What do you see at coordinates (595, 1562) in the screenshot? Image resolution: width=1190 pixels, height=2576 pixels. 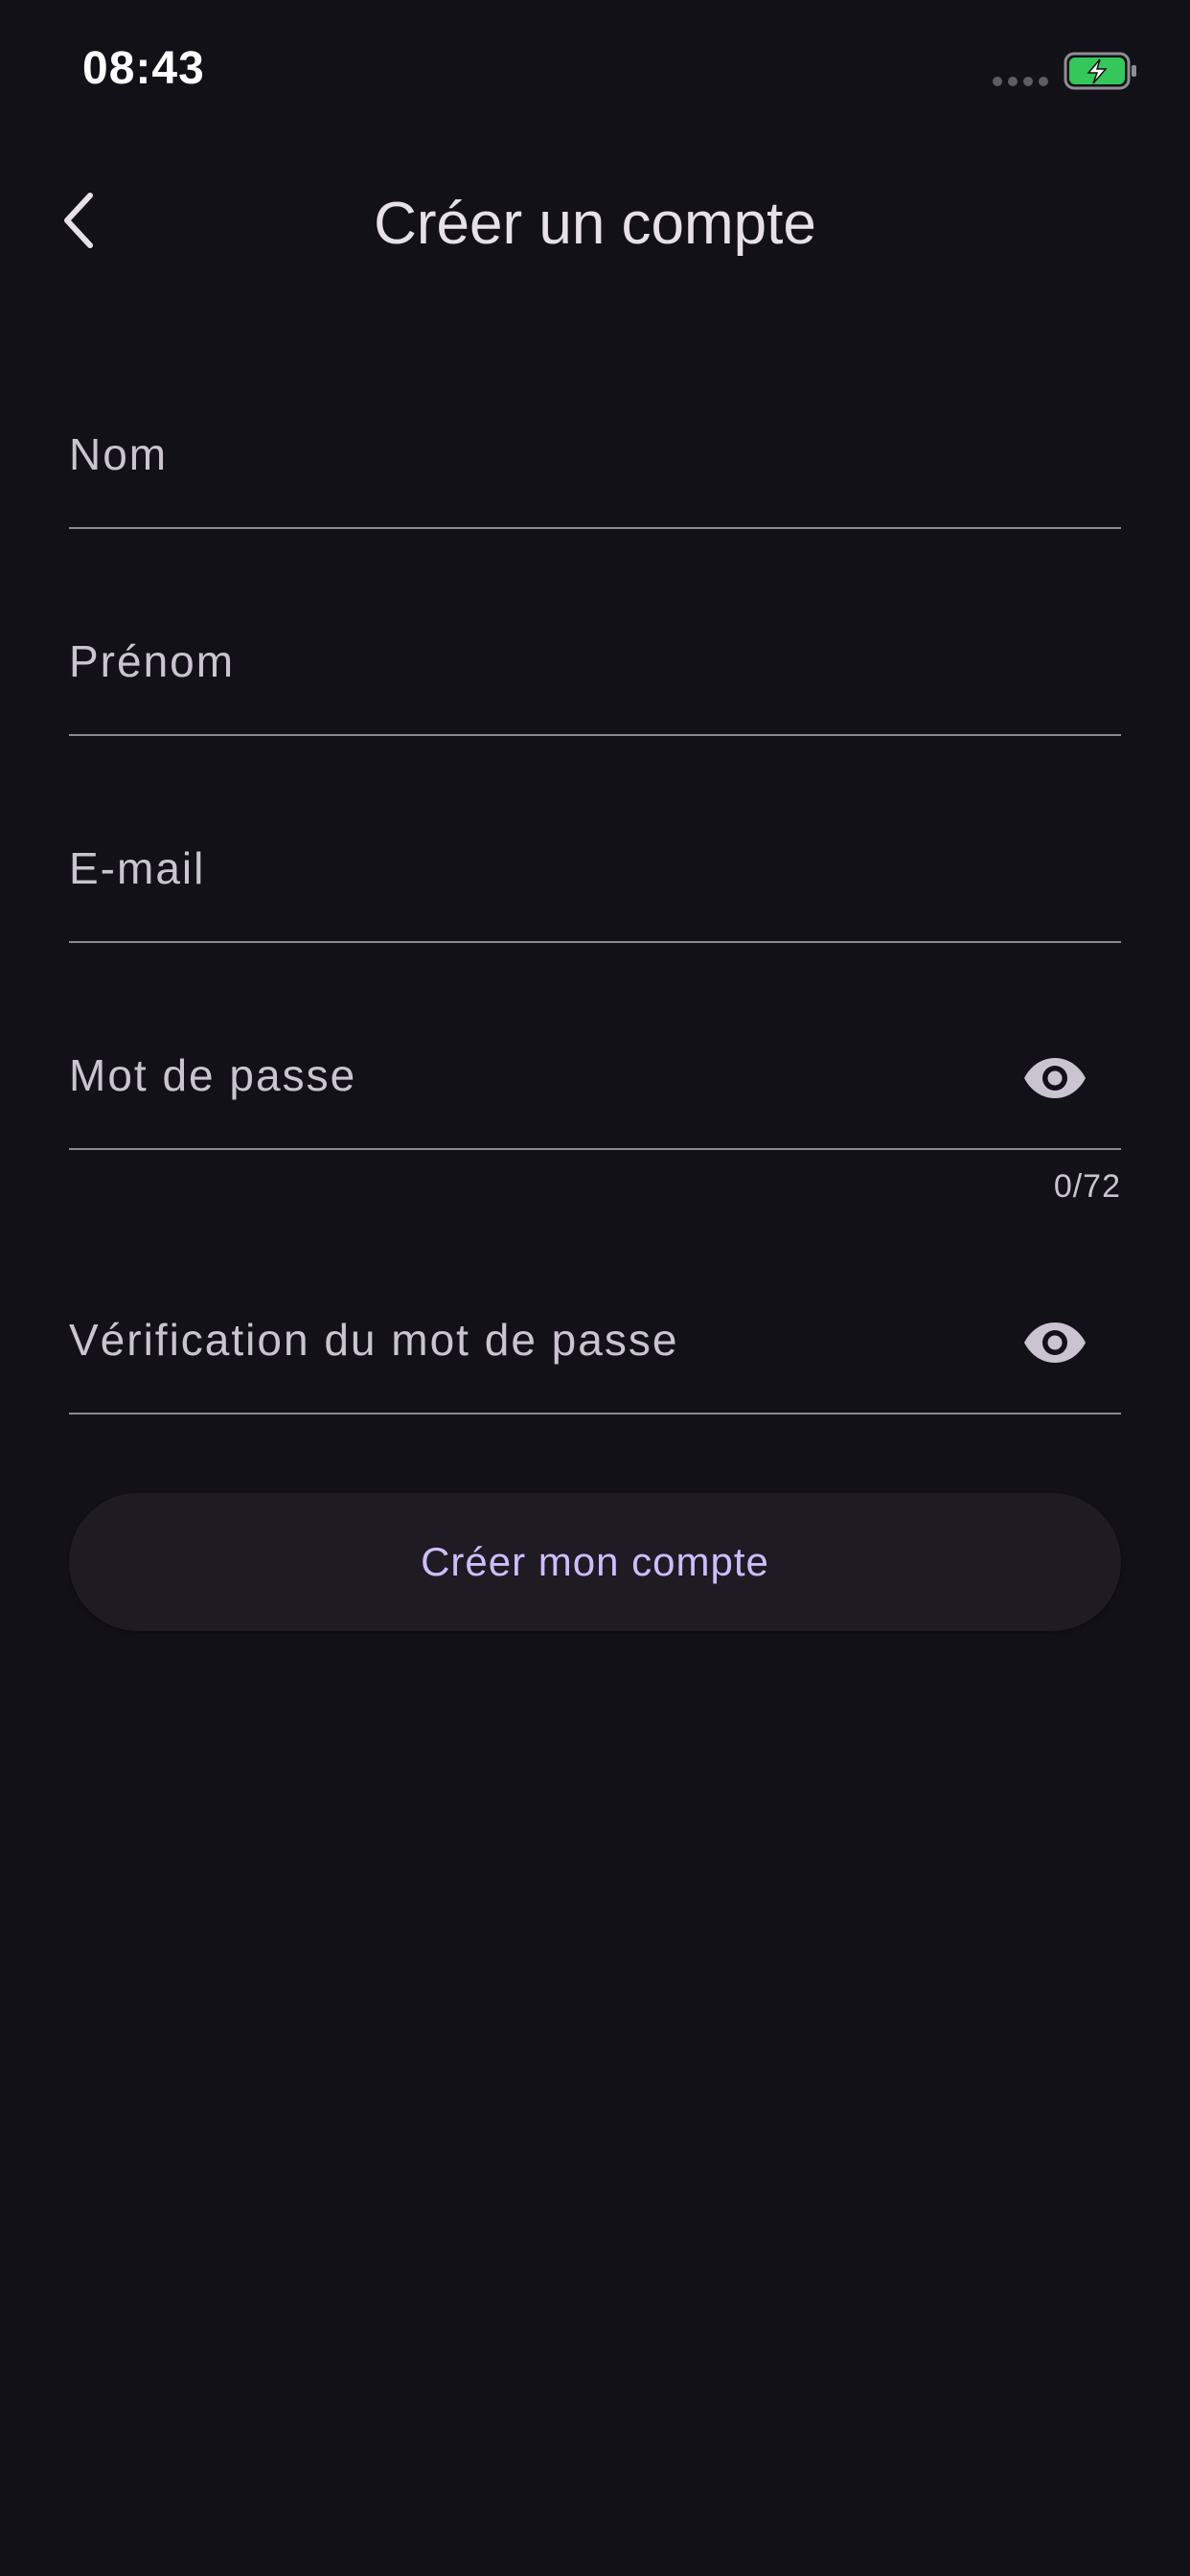 I see `create-account-button: Créer mon compte` at bounding box center [595, 1562].